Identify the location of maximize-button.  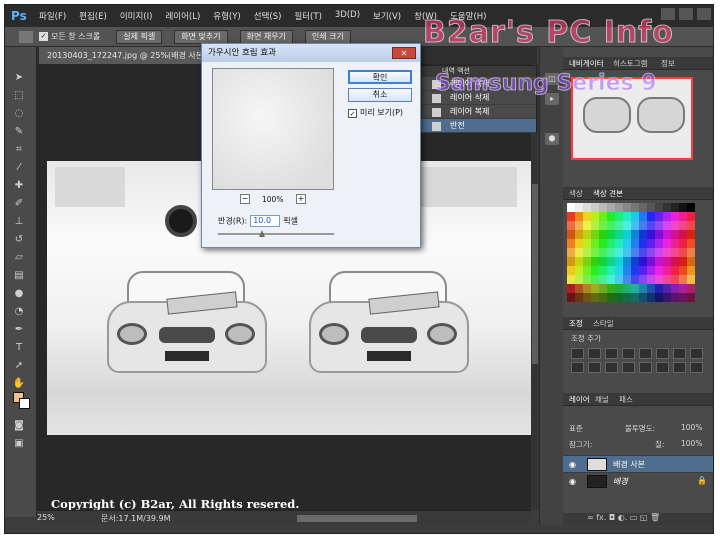
(686, 14).